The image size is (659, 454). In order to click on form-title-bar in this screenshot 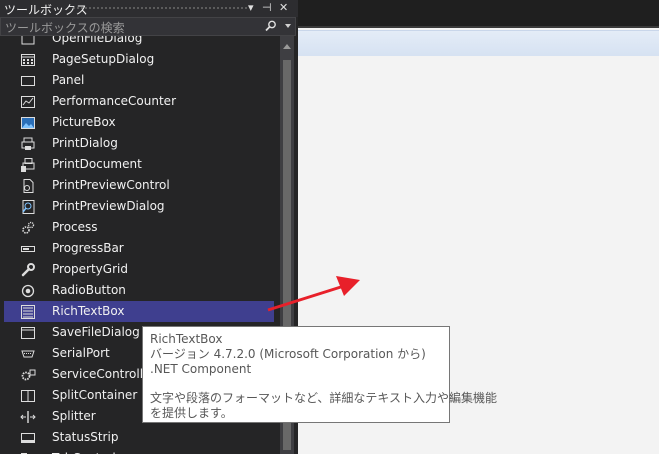, I will do `click(478, 43)`.